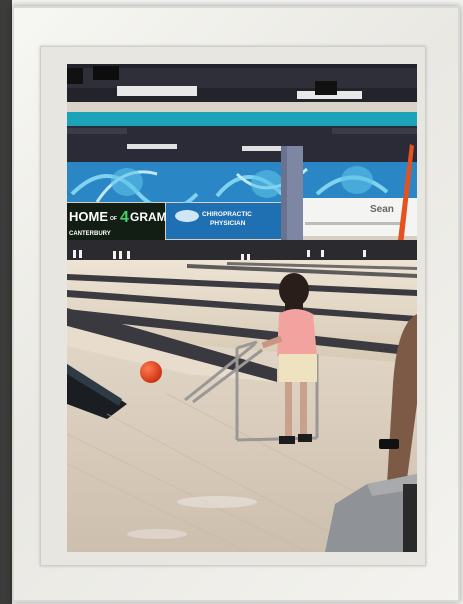 Image resolution: width=463 pixels, height=604 pixels. Describe the element at coordinates (187, 216) in the screenshot. I see `chiro-logo` at that location.